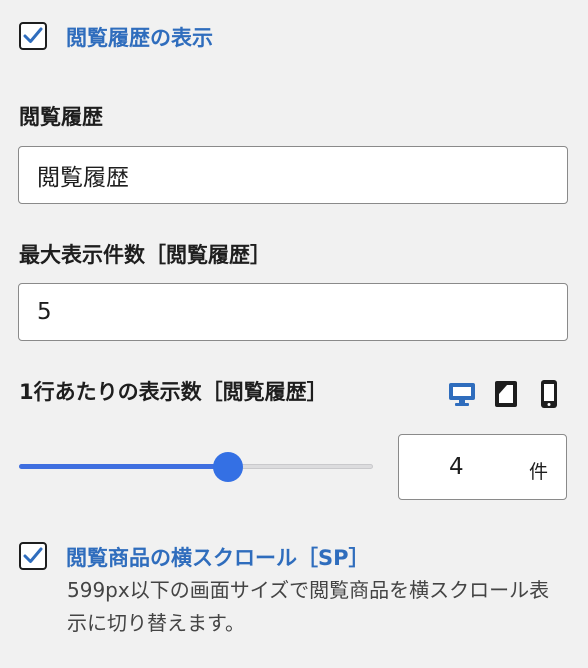 The height and width of the screenshot is (668, 588). I want to click on per-row-label: 1行あたりの表示数［閲覧履歴］, so click(173, 392).